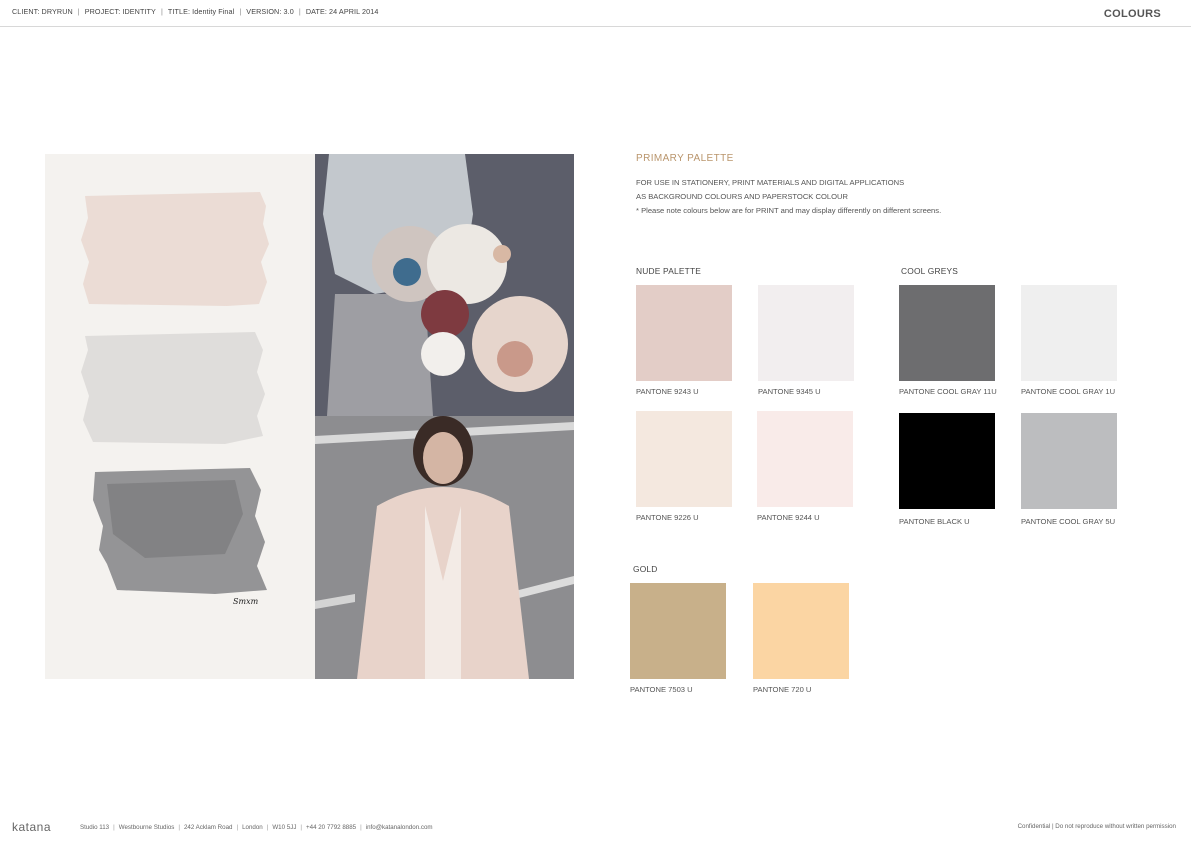 The height and width of the screenshot is (842, 1191). Describe the element at coordinates (667, 391) in the screenshot. I see `swatch-label: PANTONE 9243 U` at that location.